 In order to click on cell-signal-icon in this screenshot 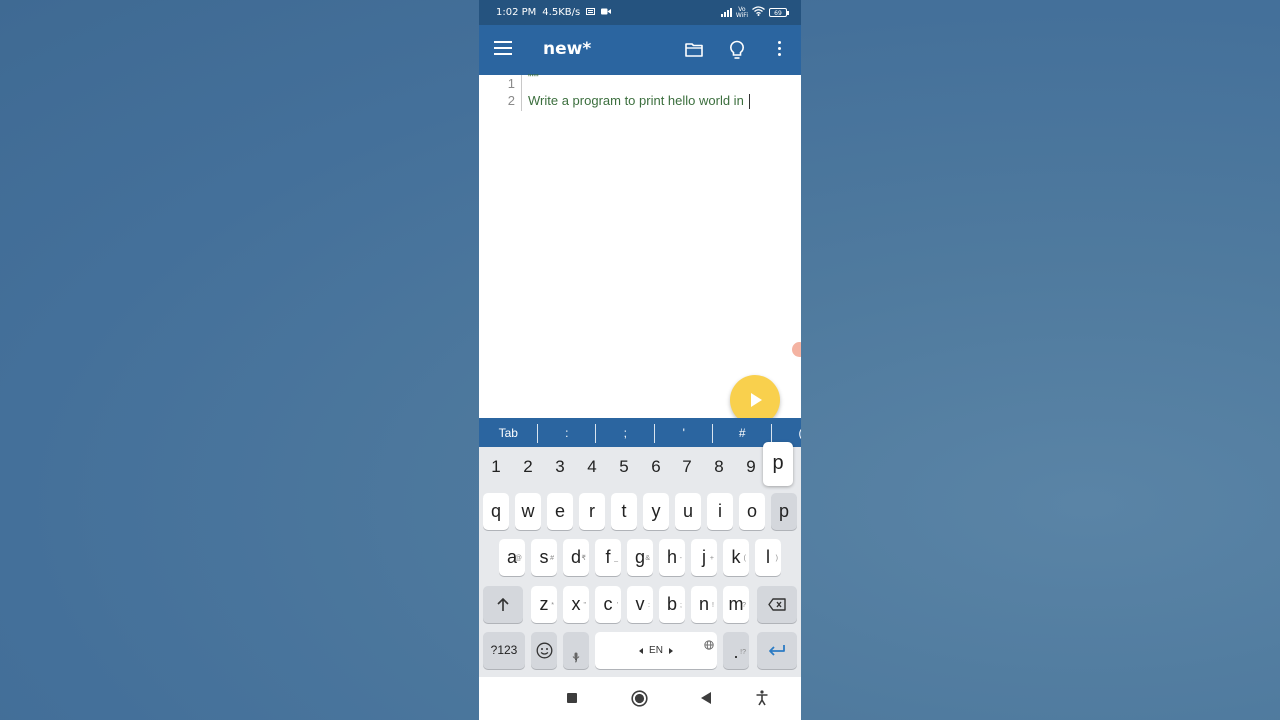, I will do `click(726, 12)`.